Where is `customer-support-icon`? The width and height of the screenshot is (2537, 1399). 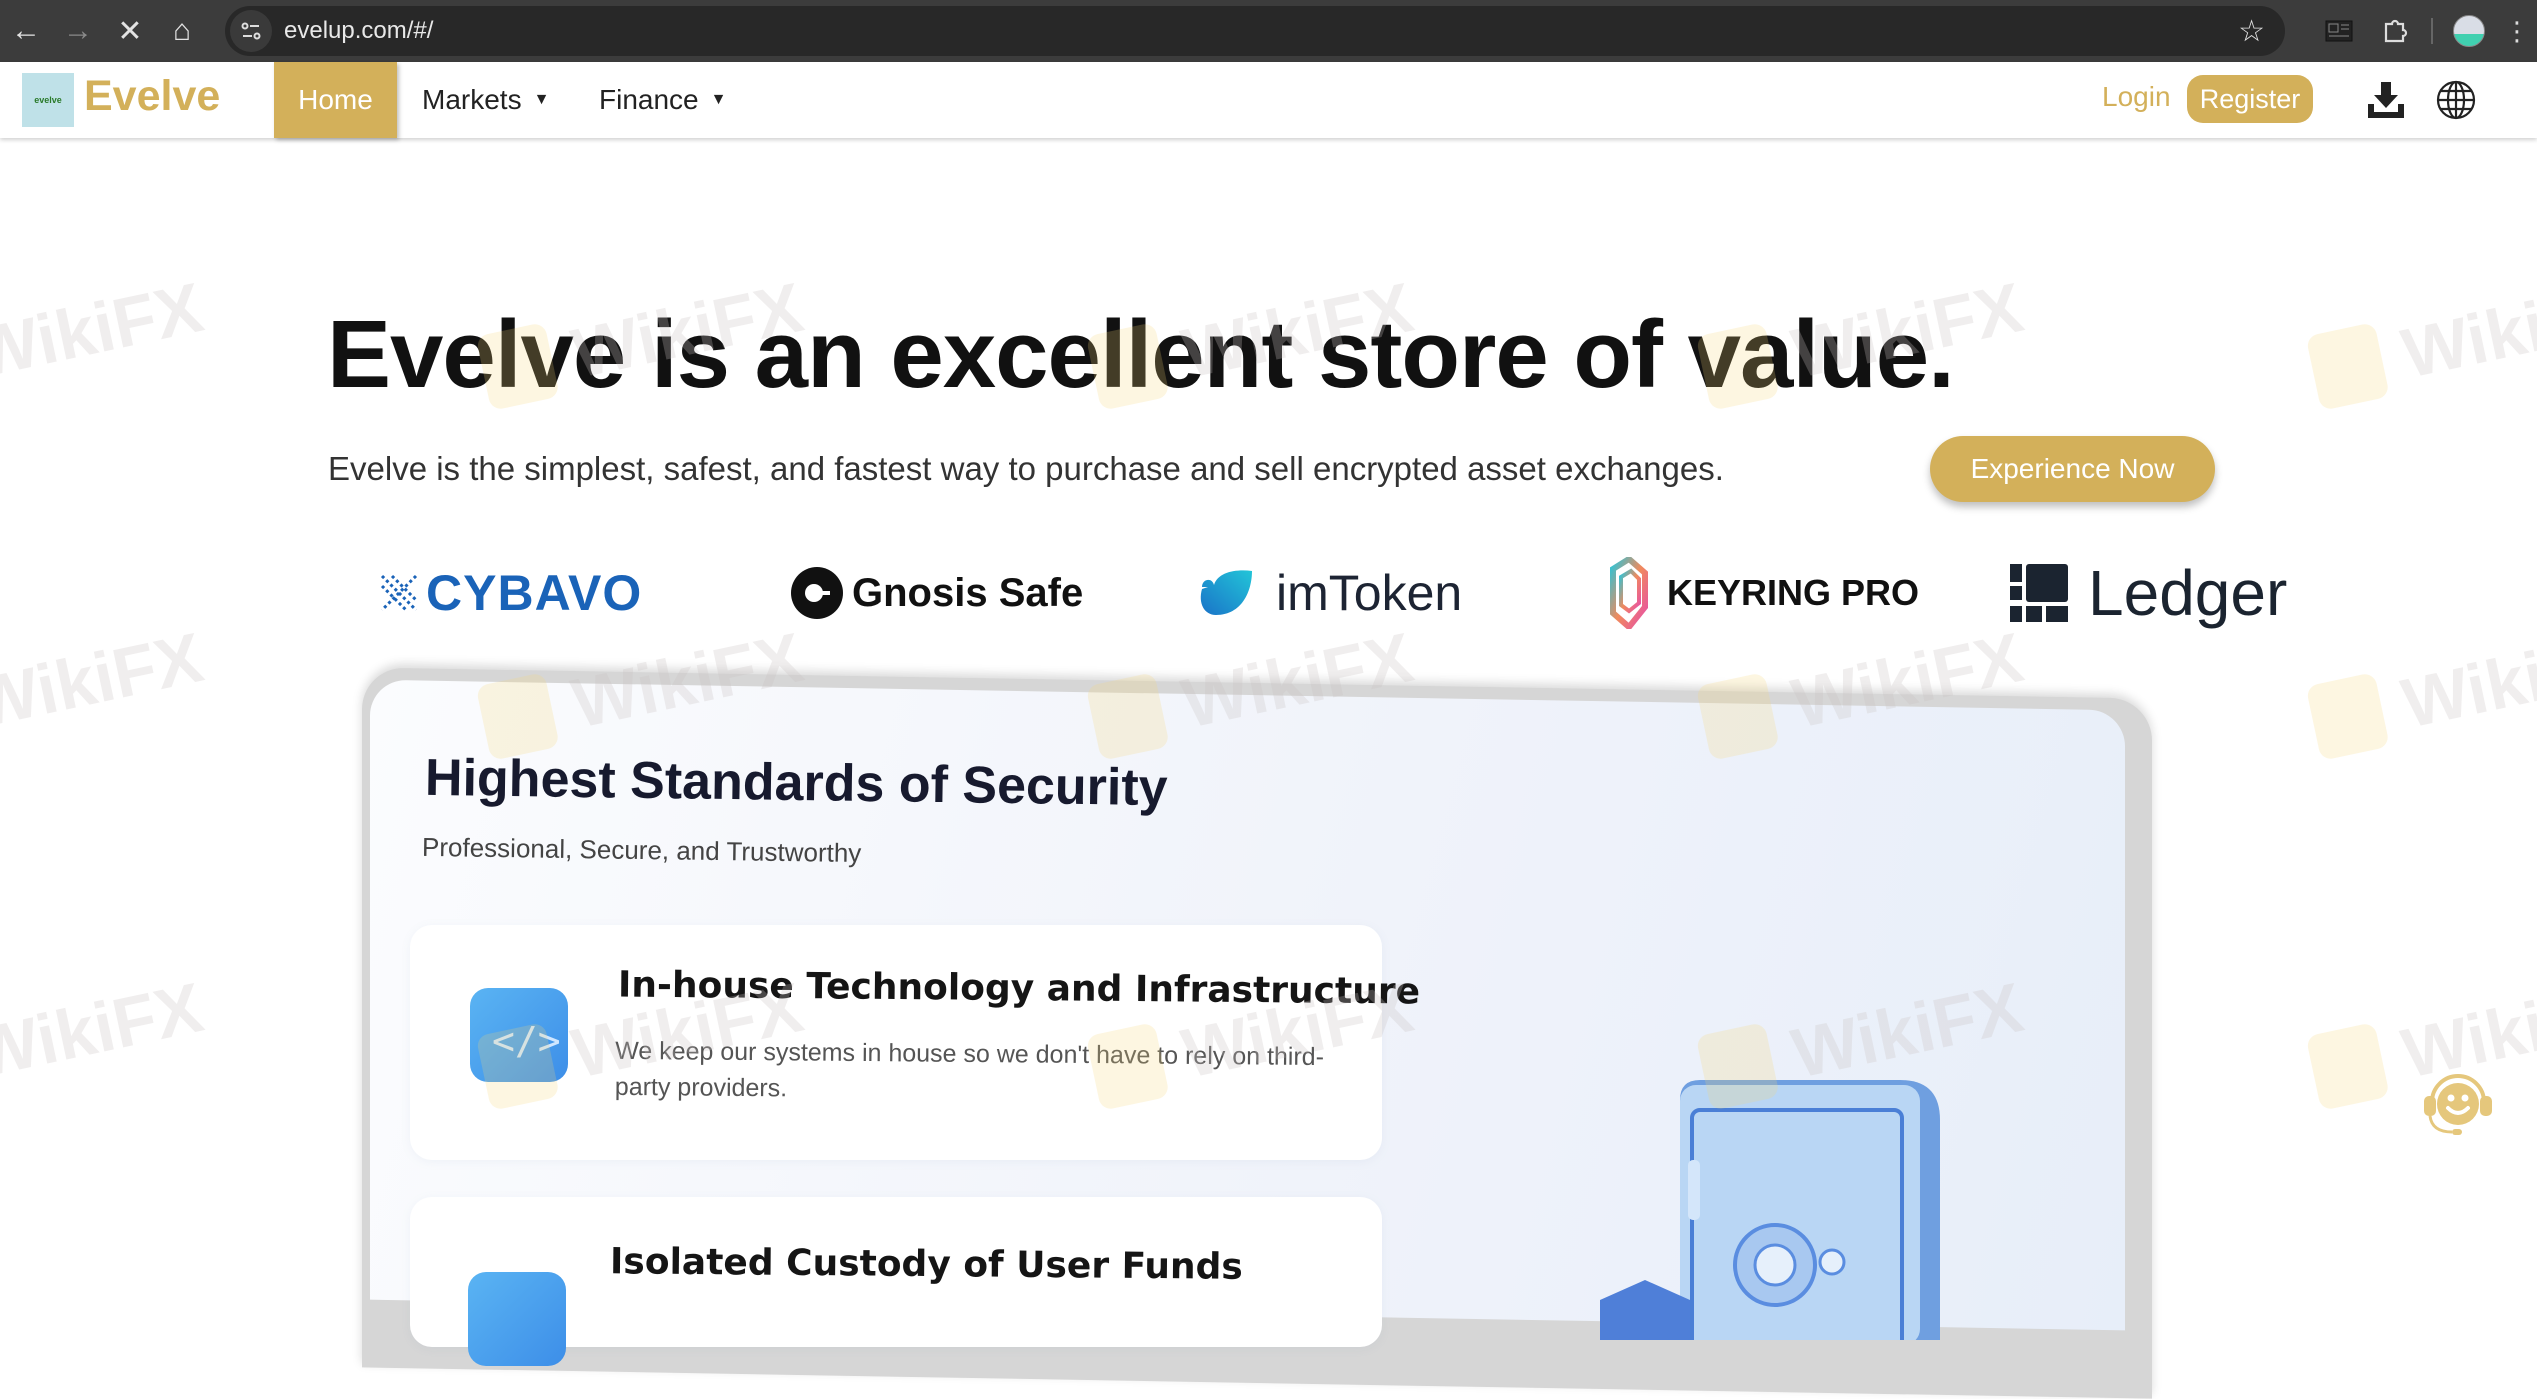
customer-support-icon is located at coordinates (2458, 1105).